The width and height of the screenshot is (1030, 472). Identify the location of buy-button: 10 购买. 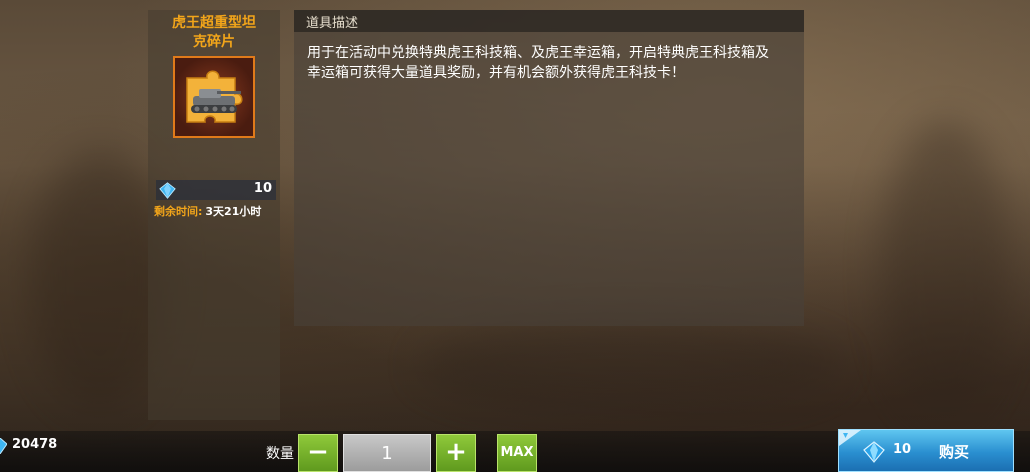
(926, 450).